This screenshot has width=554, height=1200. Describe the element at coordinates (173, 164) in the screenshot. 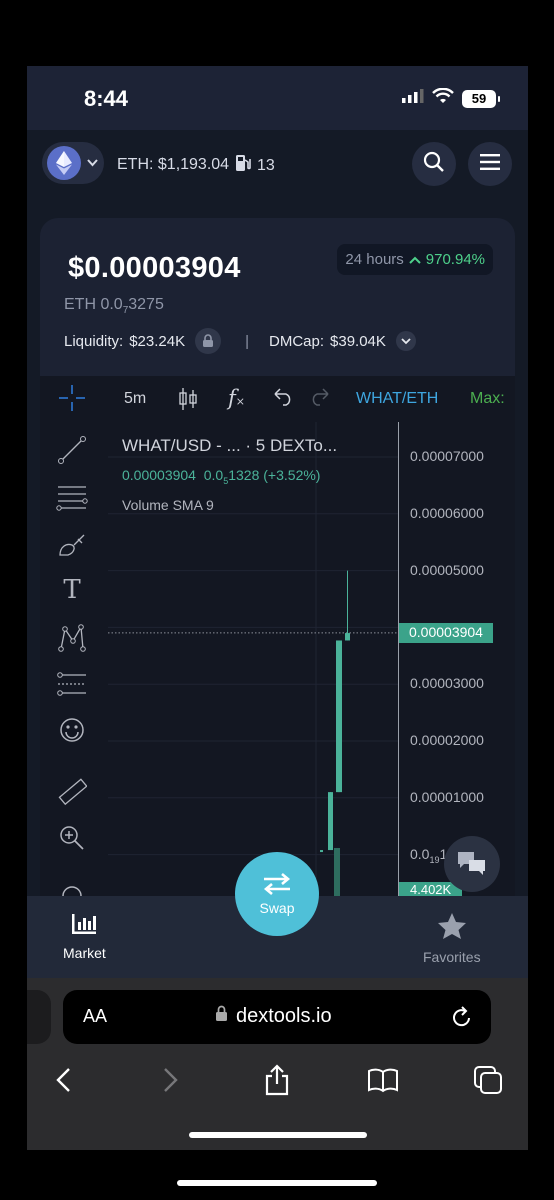

I see `eth-price: ETH: $1,193.04` at that location.